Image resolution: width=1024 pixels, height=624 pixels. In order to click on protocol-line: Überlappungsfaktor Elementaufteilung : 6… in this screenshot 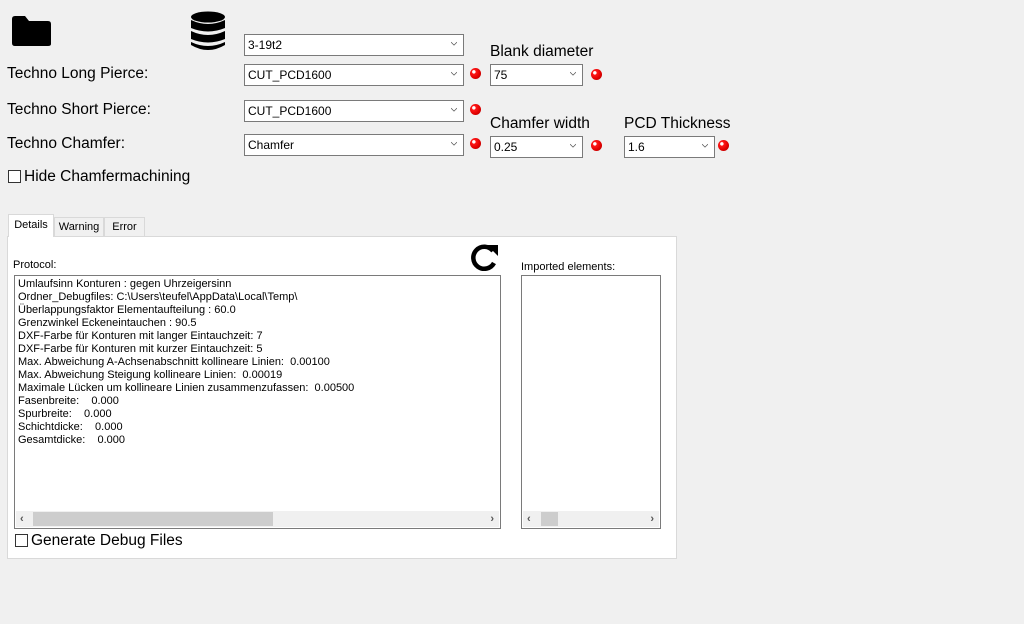, I will do `click(127, 310)`.